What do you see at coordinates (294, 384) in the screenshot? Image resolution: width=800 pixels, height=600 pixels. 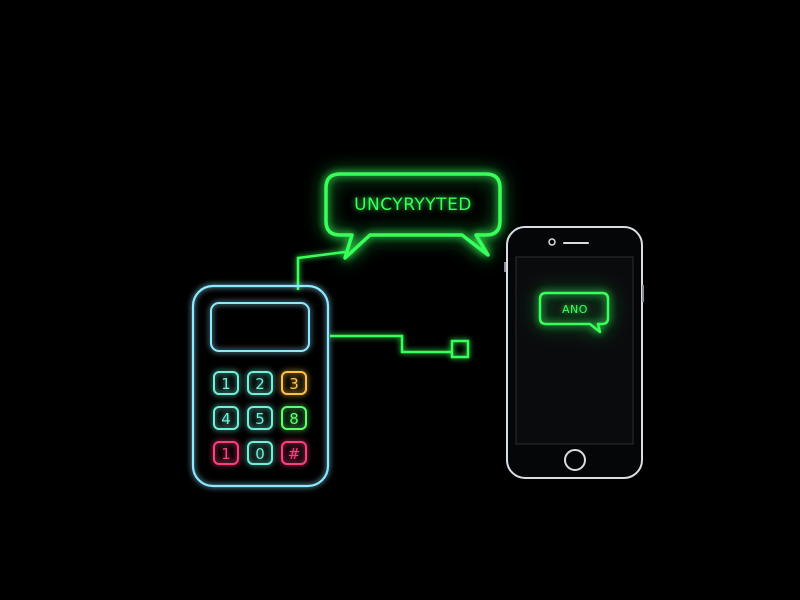 I see `key-label: 3` at bounding box center [294, 384].